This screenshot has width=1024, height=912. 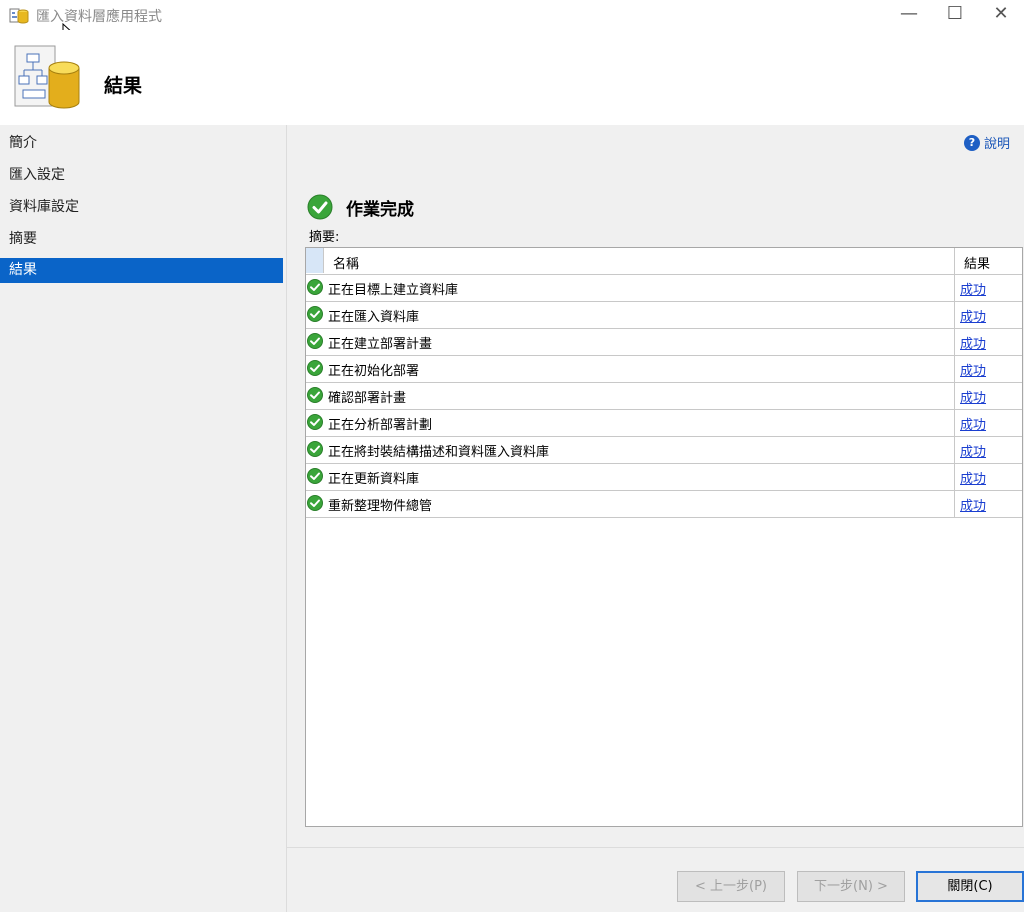 What do you see at coordinates (99, 17) in the screenshot?
I see `window-title: 匯入資料層應用程式` at bounding box center [99, 17].